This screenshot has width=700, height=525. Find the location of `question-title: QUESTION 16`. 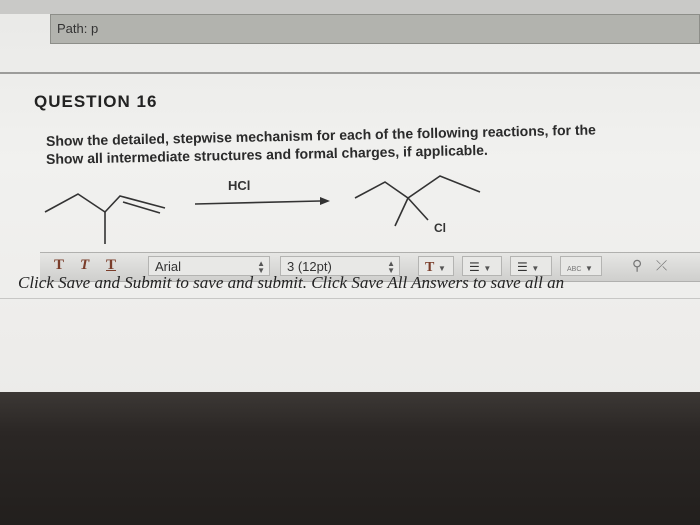

question-title: QUESTION 16 is located at coordinates (96, 101).